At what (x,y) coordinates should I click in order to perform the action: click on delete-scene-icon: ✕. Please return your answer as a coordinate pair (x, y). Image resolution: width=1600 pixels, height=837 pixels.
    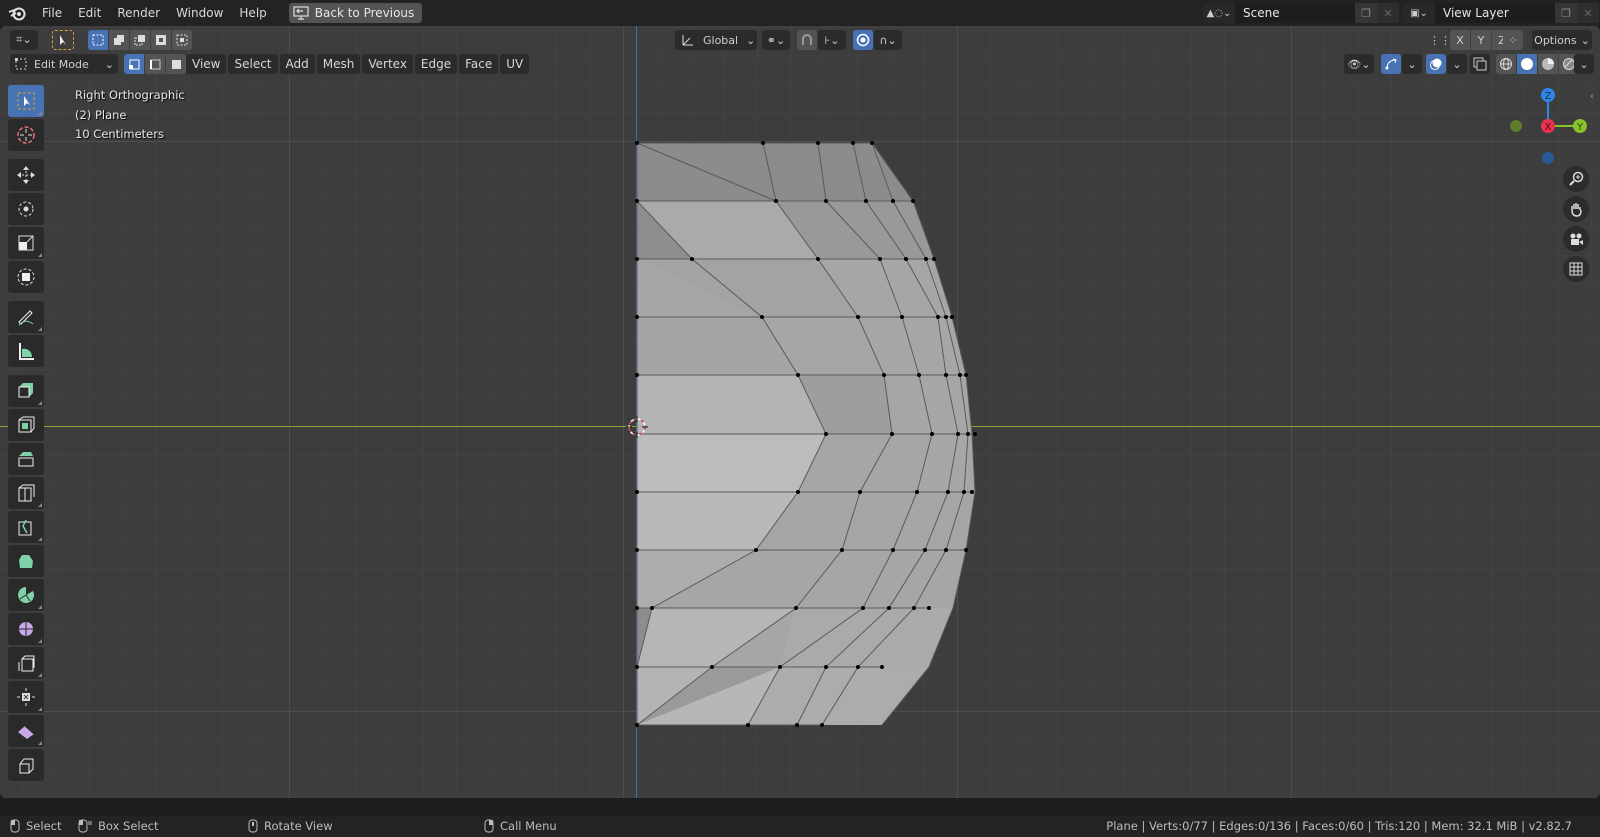
    Looking at the image, I should click on (1388, 13).